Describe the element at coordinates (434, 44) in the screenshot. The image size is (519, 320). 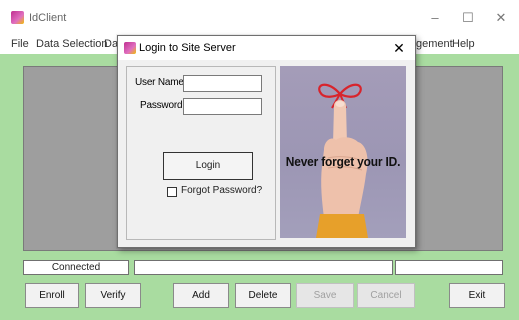
I see `menu-management-truncated: gement` at that location.